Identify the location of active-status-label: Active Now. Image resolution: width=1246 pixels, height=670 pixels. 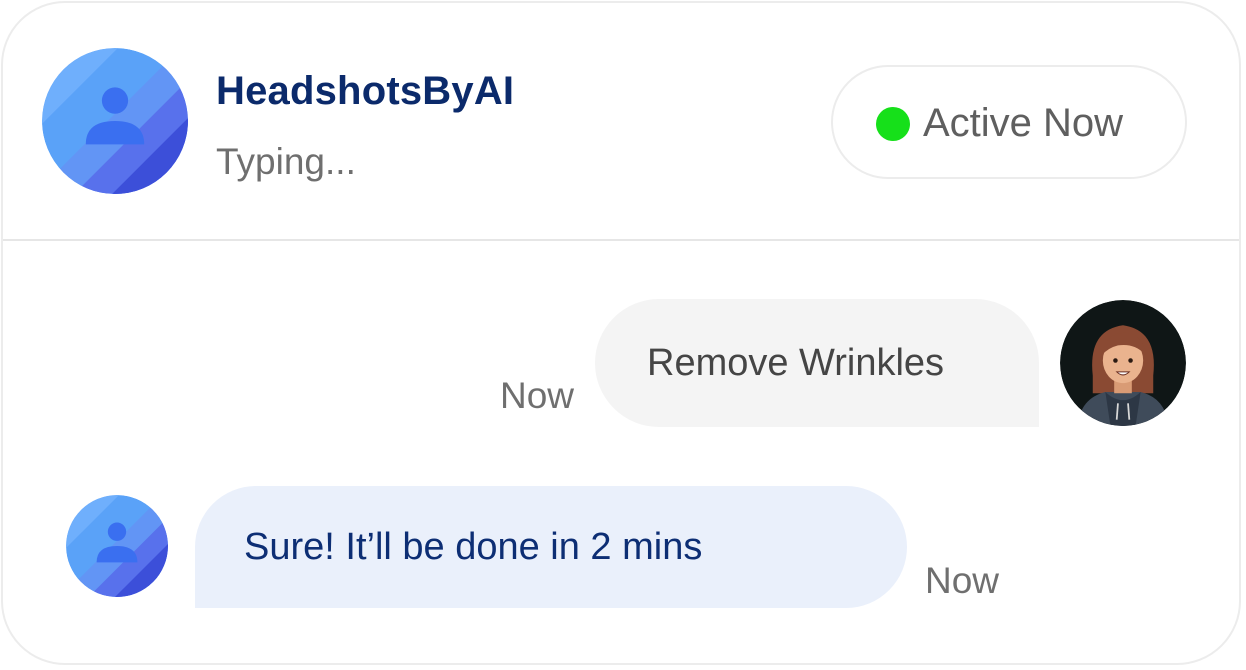
(1023, 123).